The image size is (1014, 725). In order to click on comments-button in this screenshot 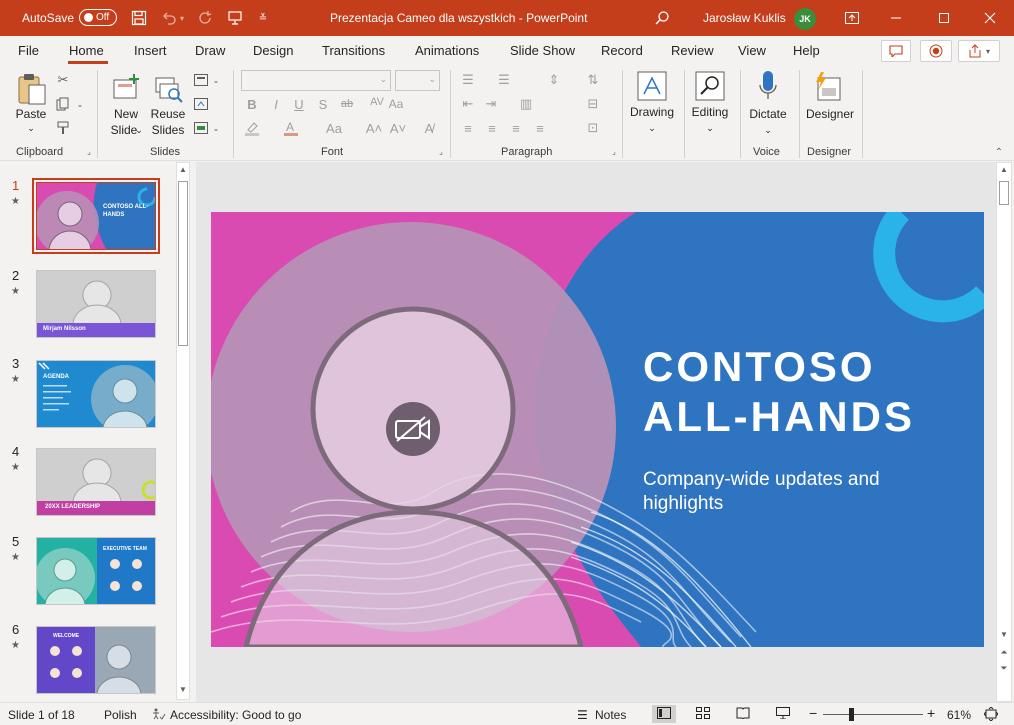, I will do `click(896, 51)`.